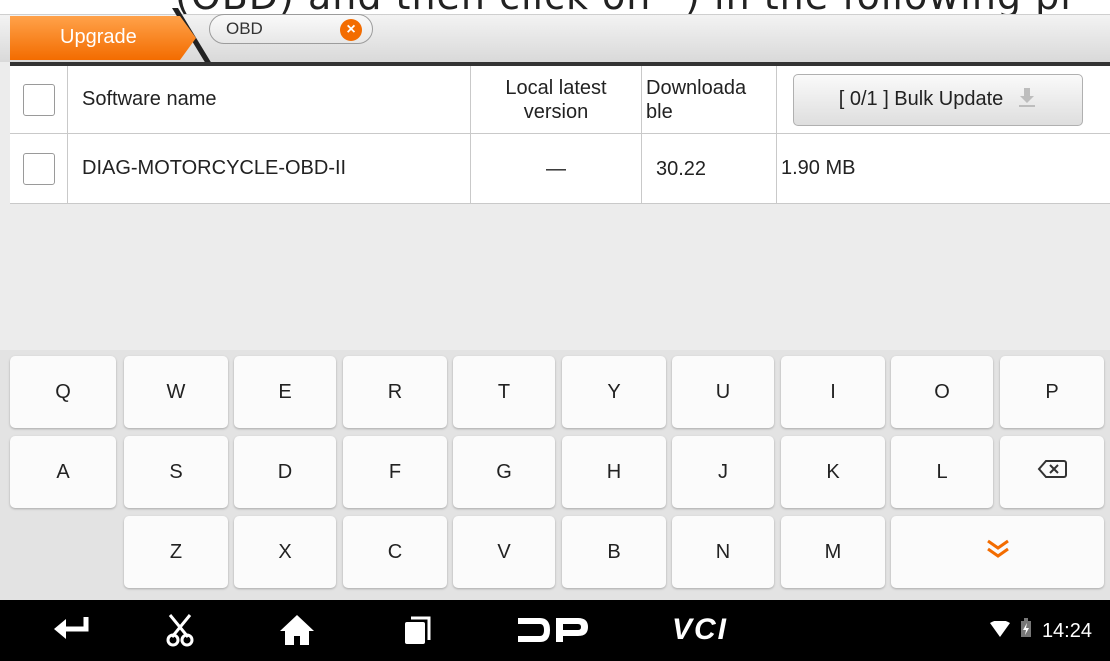  What do you see at coordinates (942, 472) in the screenshot?
I see `key-l: L` at bounding box center [942, 472].